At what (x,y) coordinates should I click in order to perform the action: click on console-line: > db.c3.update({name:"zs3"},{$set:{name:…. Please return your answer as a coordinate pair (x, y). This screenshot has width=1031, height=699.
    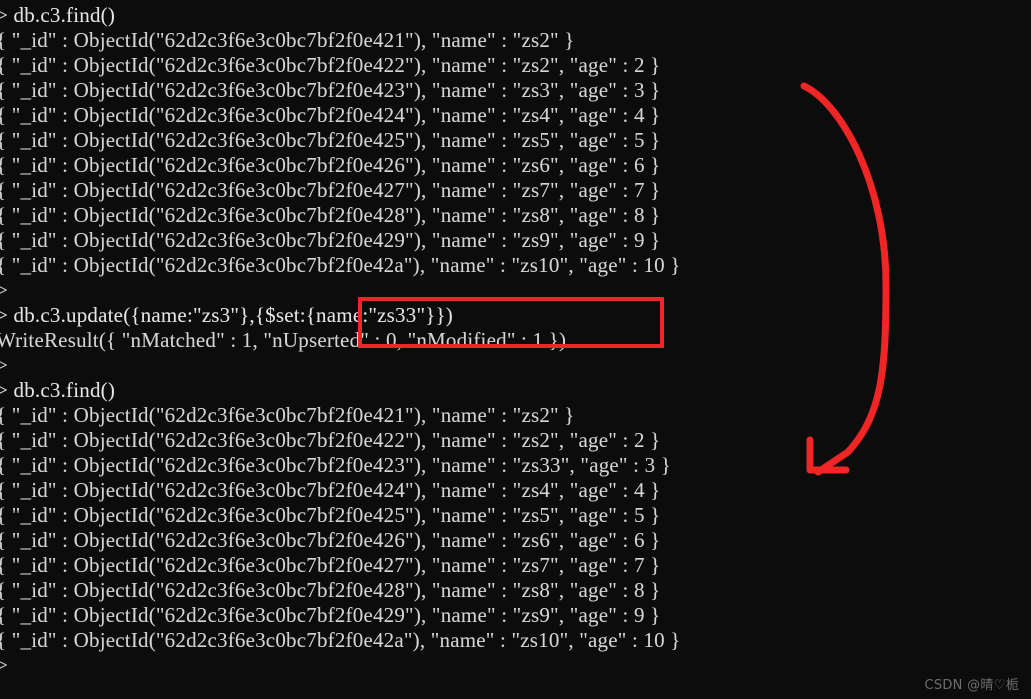
    Looking at the image, I should click on (226, 315).